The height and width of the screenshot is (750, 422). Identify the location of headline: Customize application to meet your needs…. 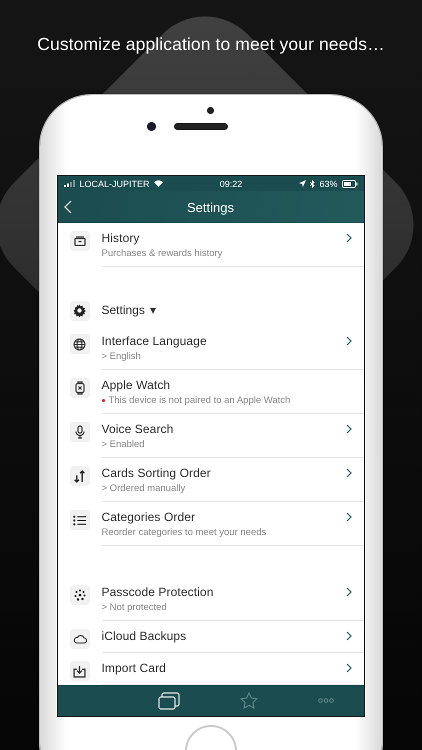
(211, 45).